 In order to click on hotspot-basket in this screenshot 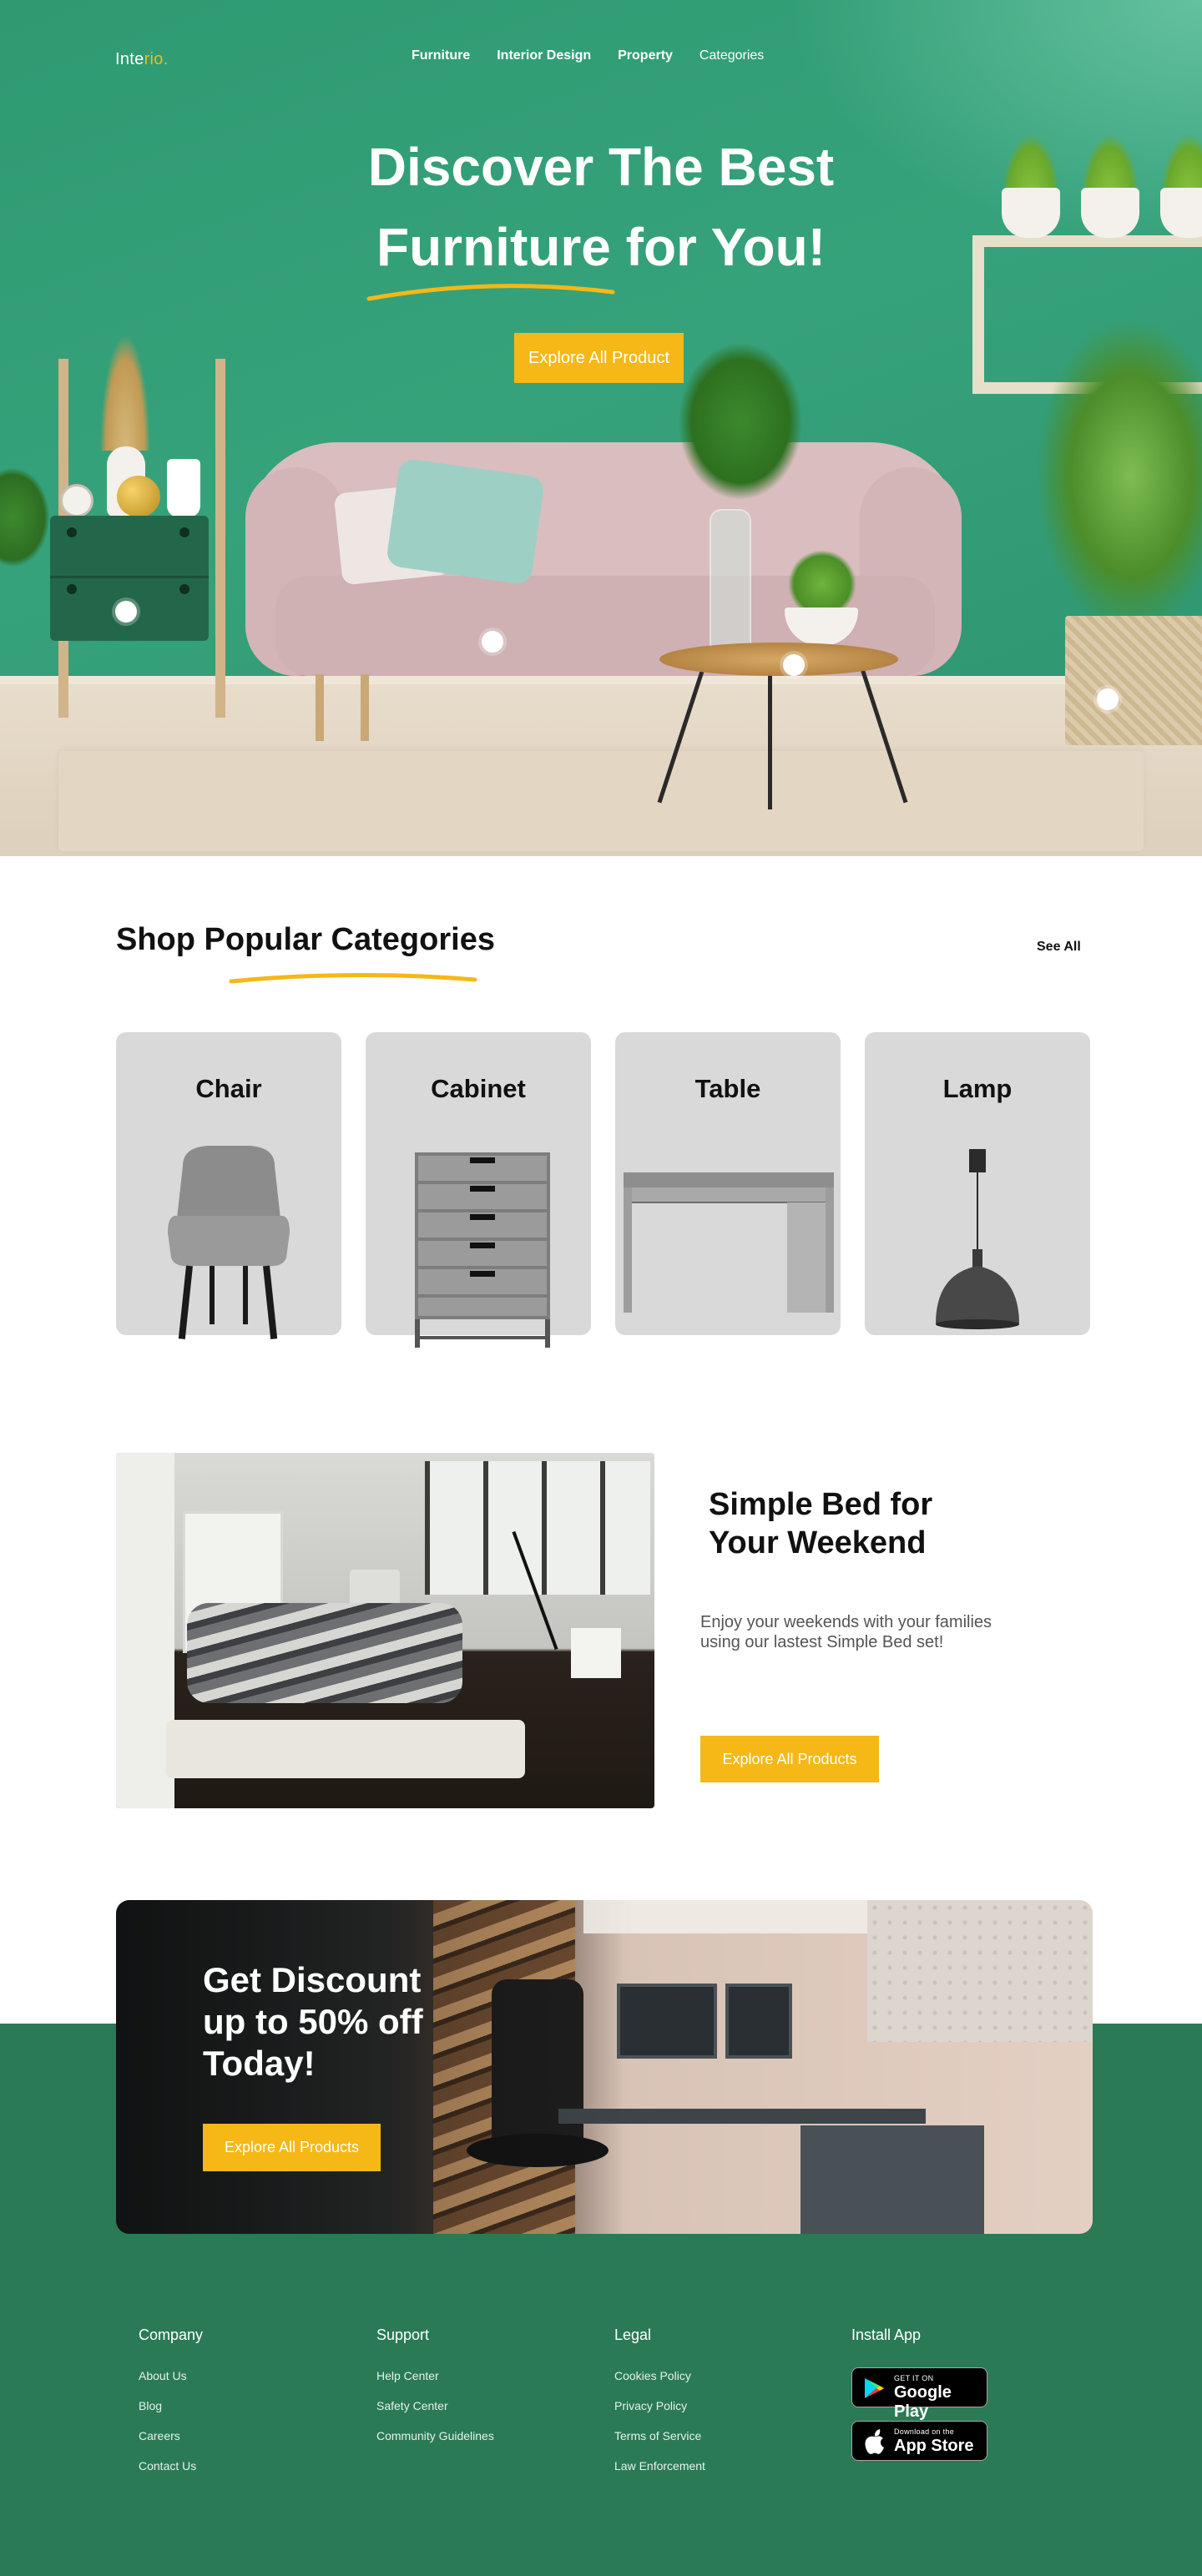, I will do `click(1108, 699)`.